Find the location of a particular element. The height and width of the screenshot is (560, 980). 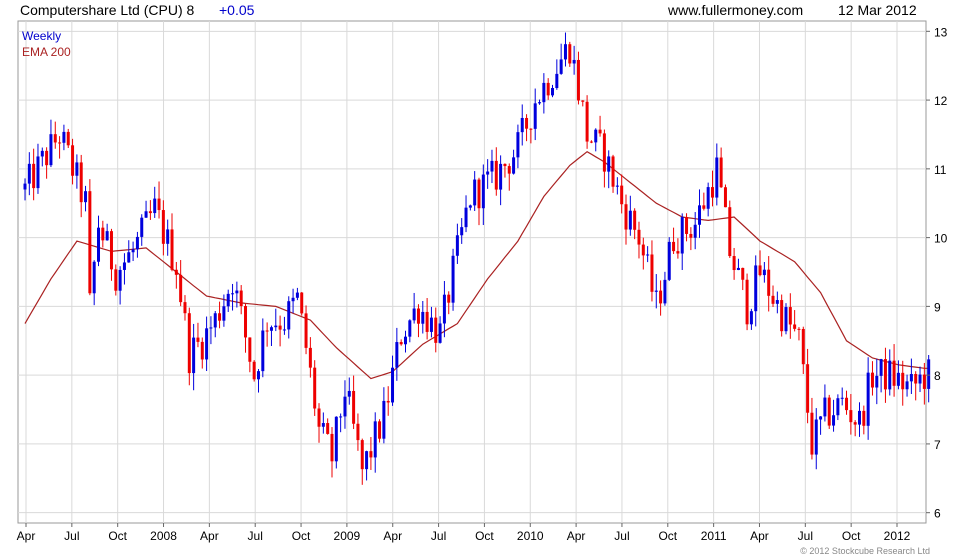

y-tick-label: 10 is located at coordinates (941, 239).